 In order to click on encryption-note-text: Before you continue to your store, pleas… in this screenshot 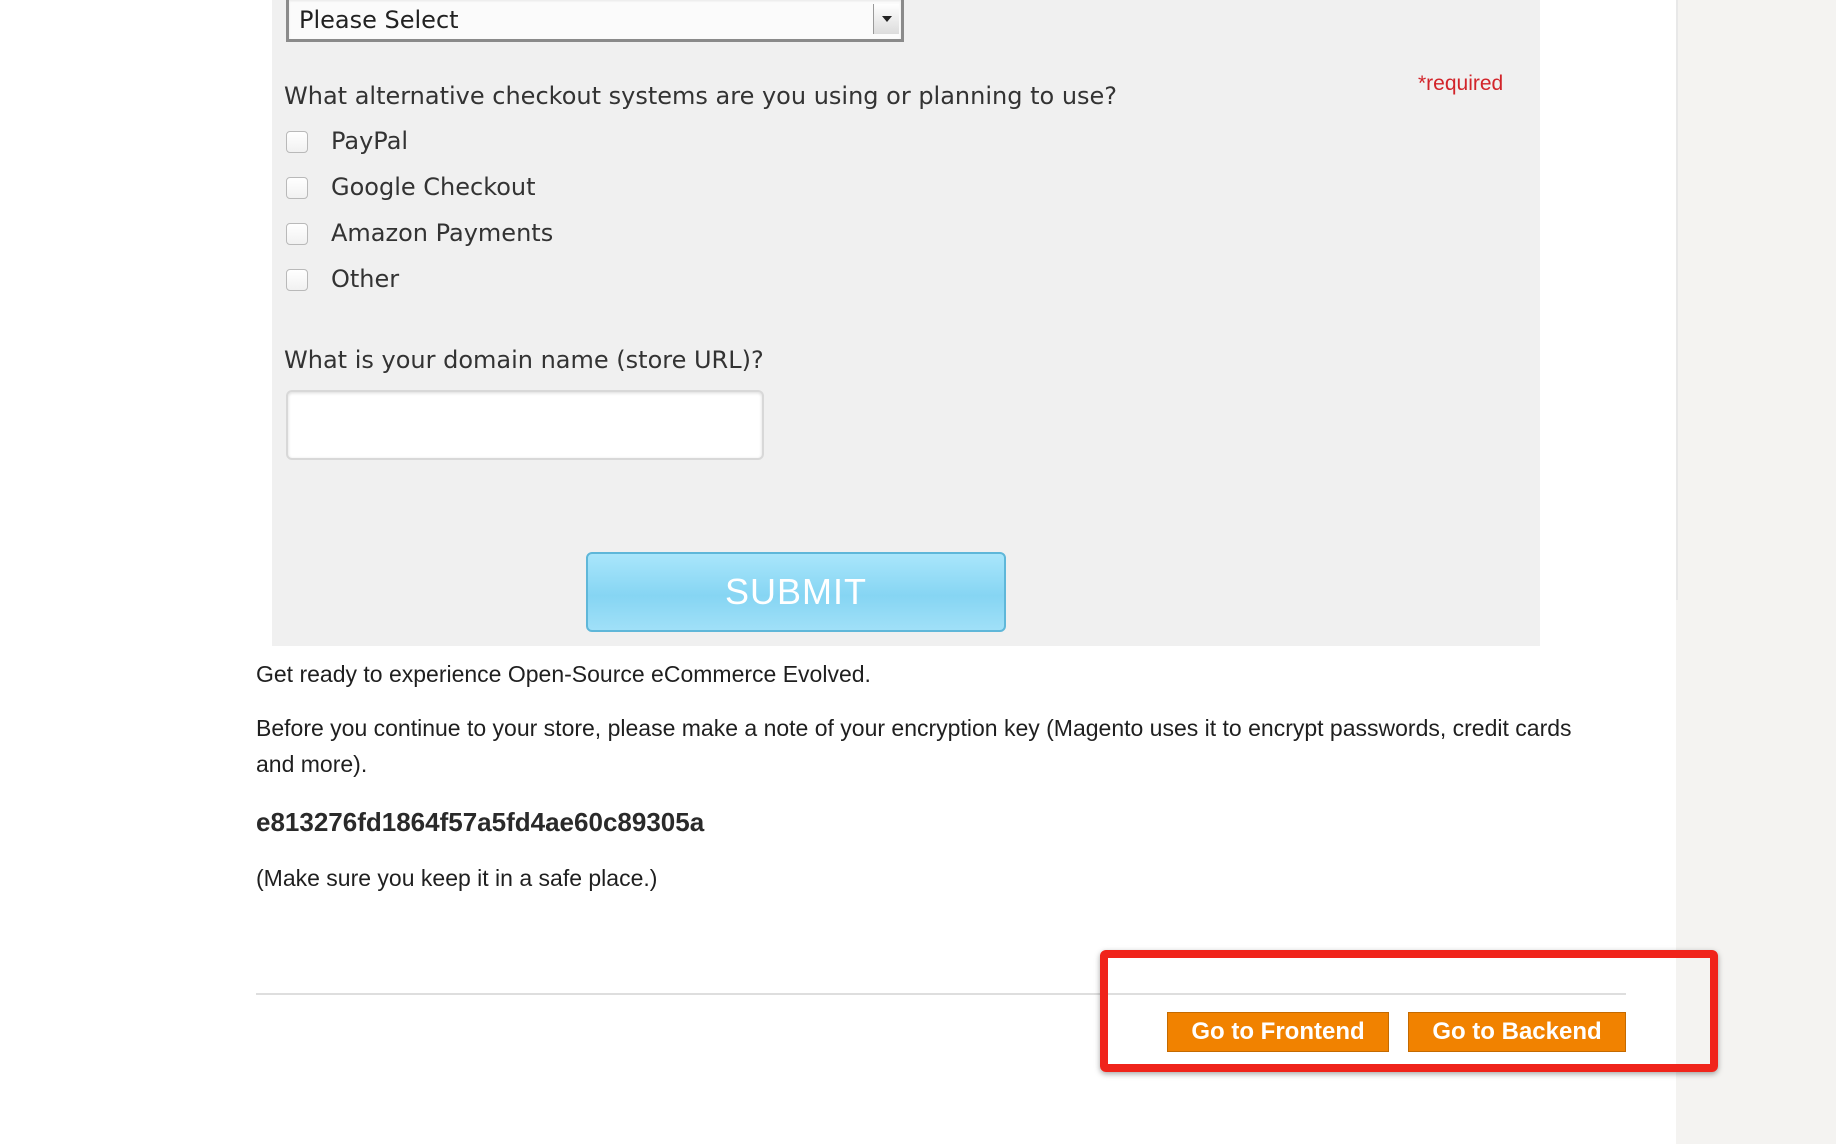, I will do `click(914, 746)`.